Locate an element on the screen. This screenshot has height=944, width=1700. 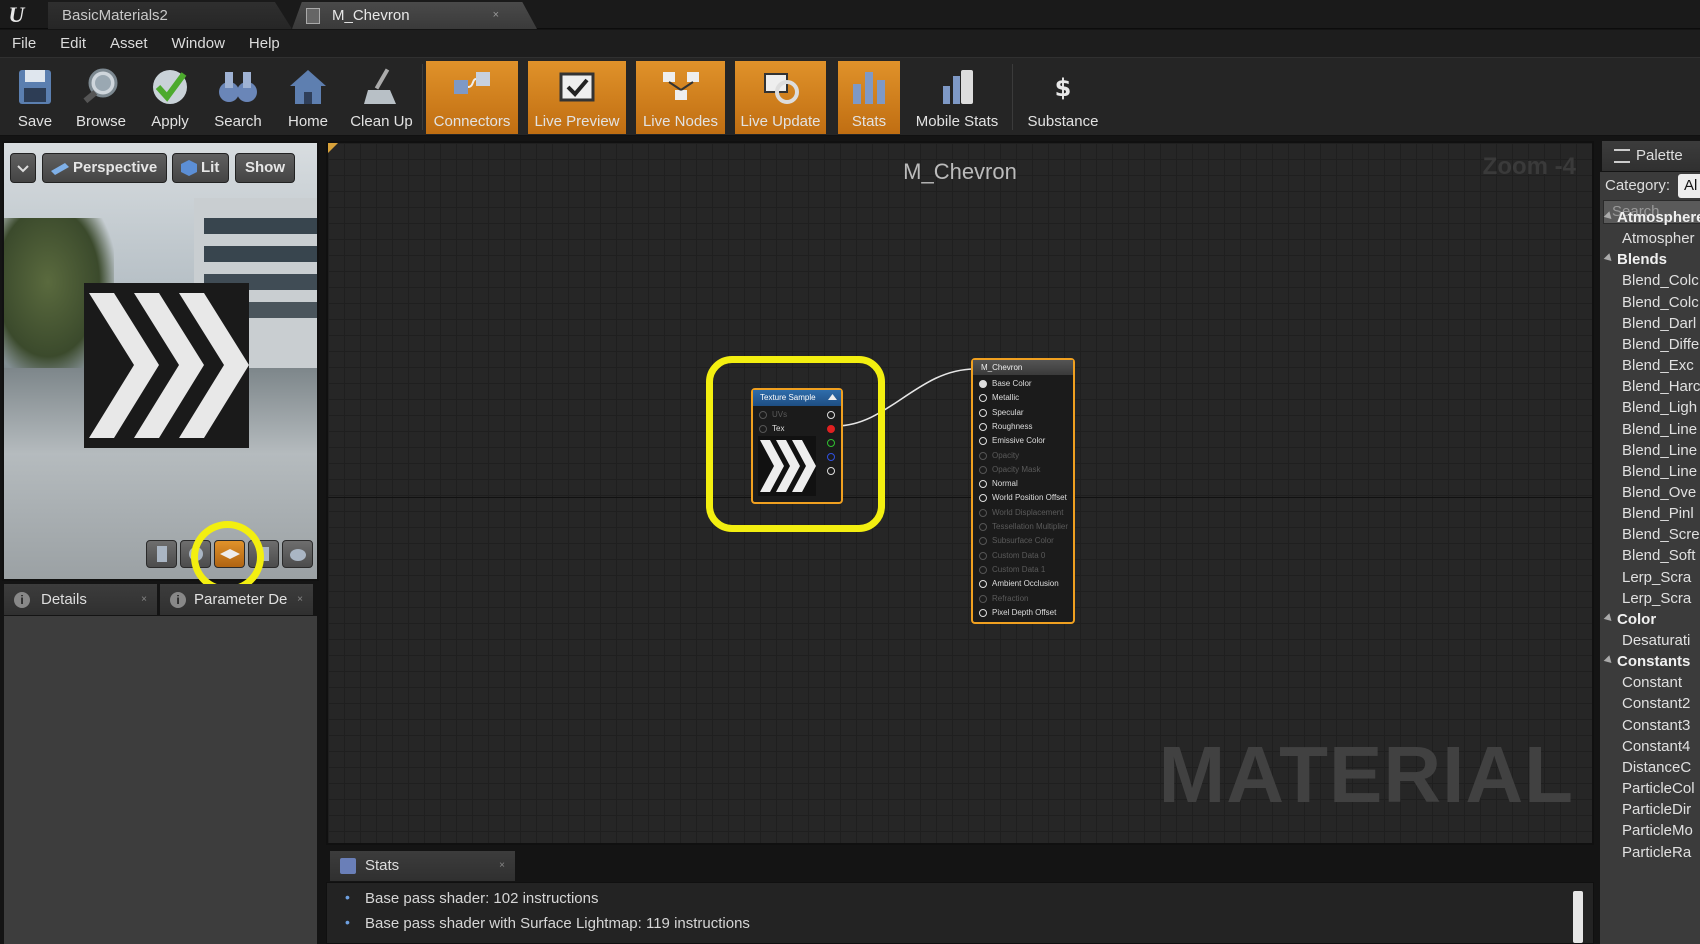
palette-item: Blend_Exc is located at coordinates (1650, 365).